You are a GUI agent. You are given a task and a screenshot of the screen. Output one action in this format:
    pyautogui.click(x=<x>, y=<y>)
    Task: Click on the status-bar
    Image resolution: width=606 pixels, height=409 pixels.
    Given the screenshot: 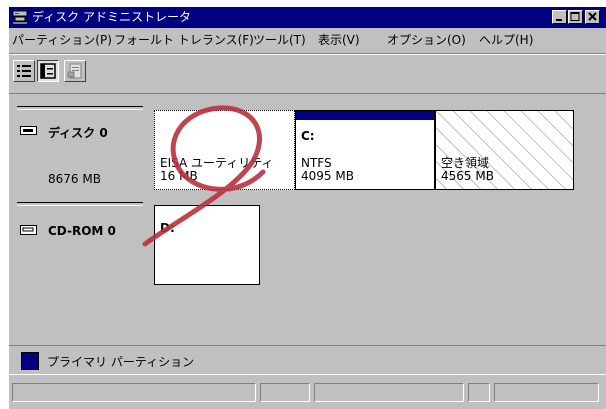 What is the action you would take?
    pyautogui.click(x=307, y=393)
    